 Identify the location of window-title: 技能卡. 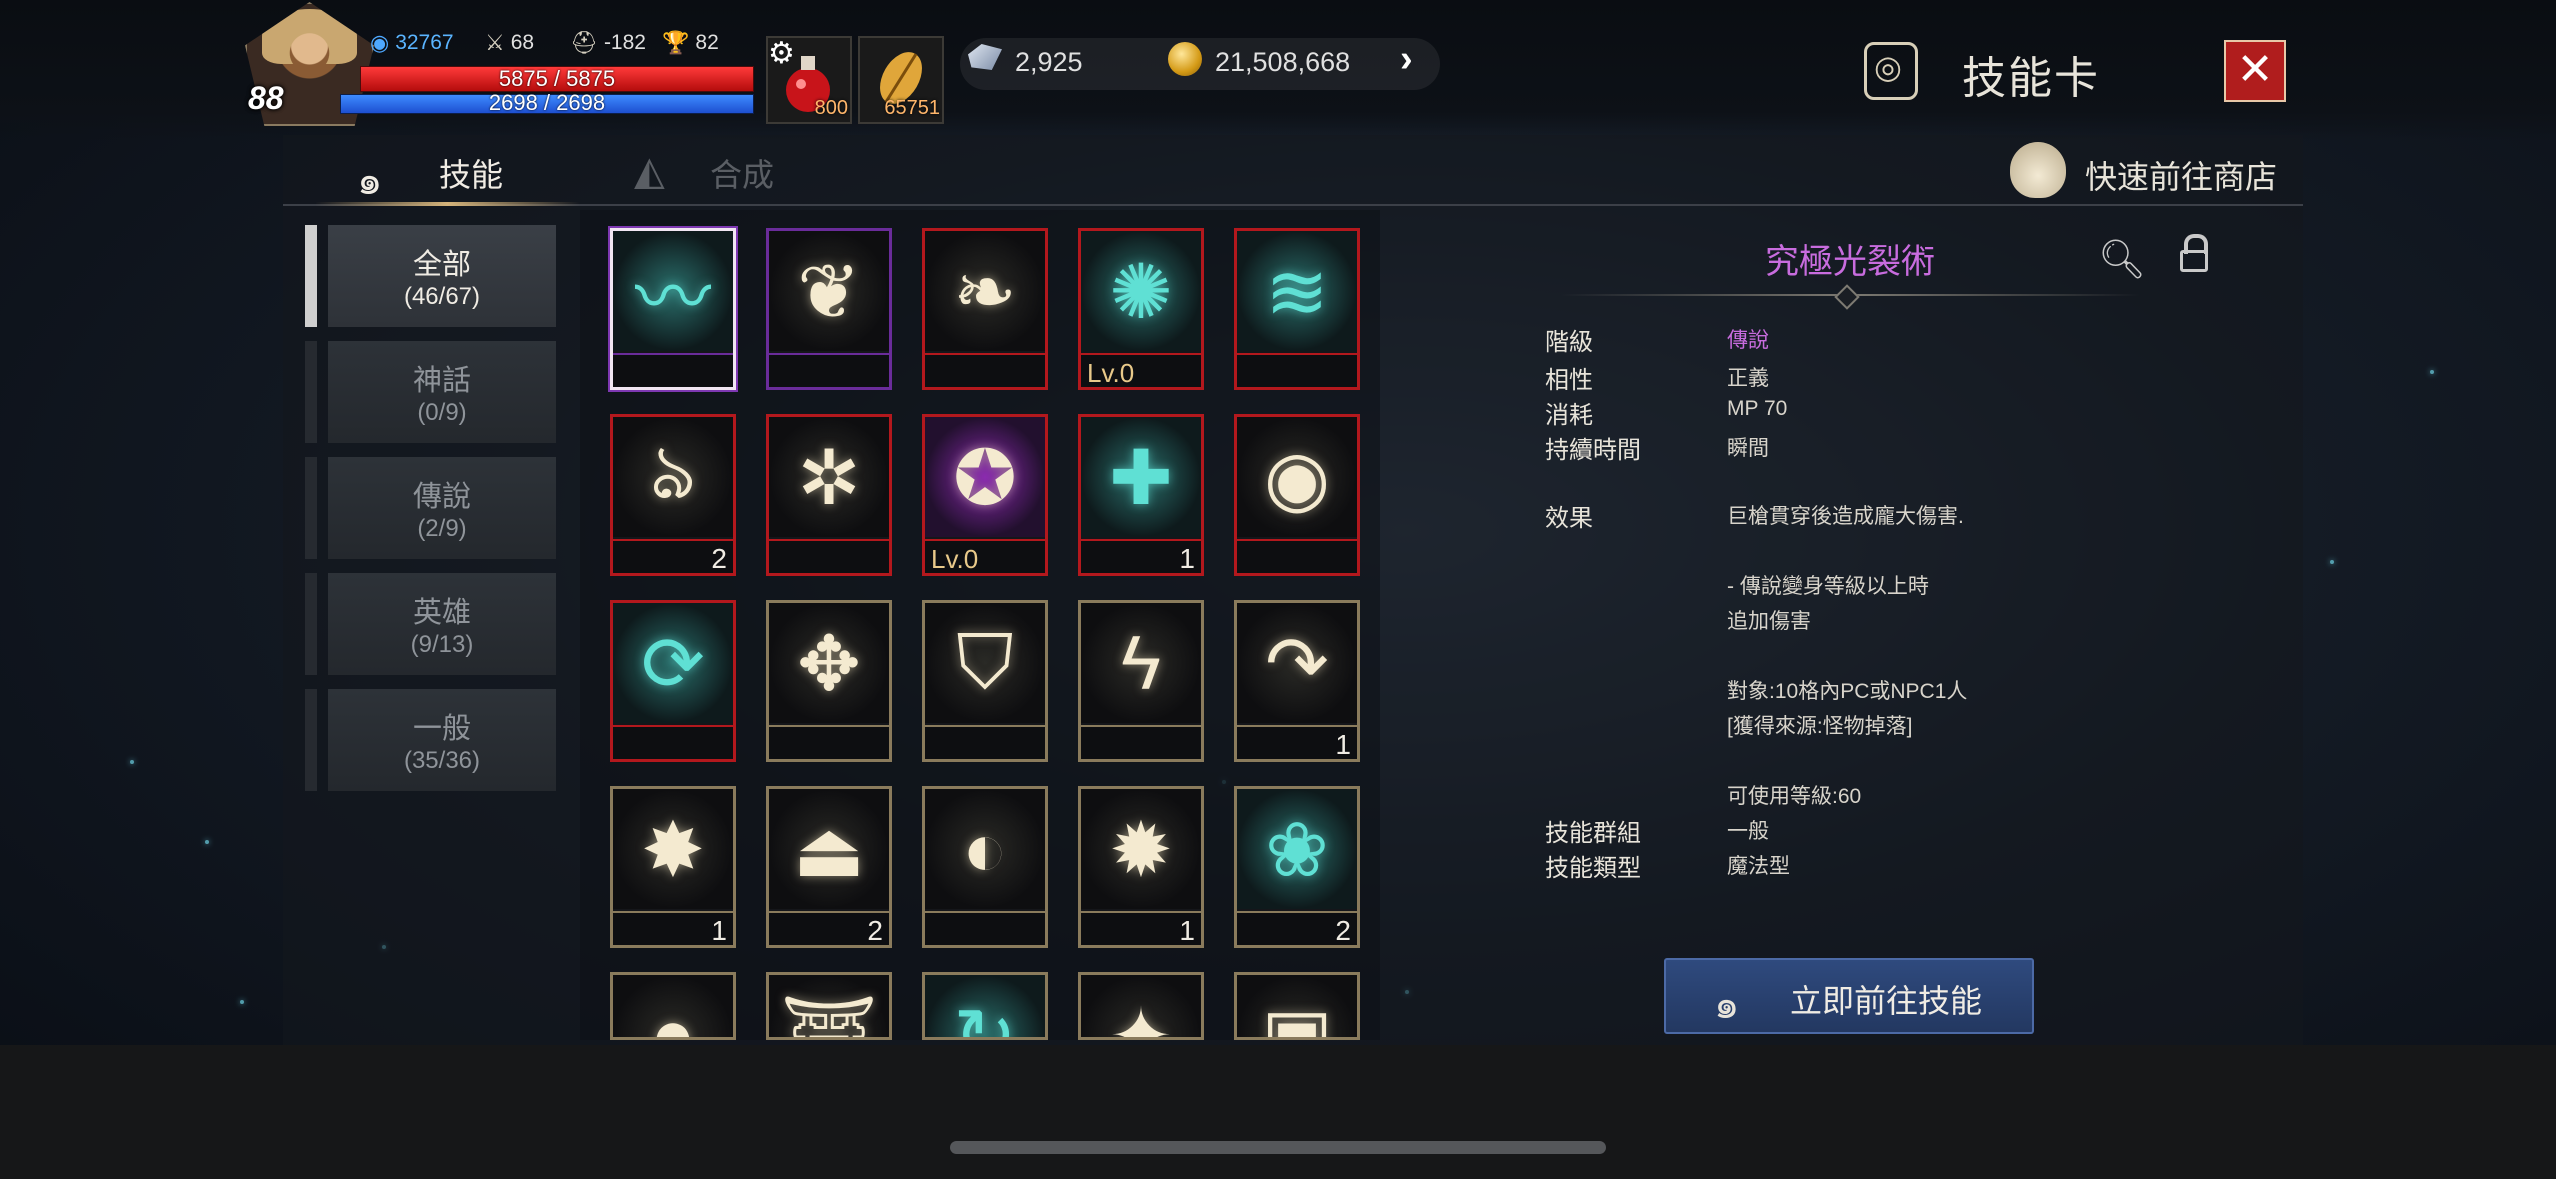
(2031, 78).